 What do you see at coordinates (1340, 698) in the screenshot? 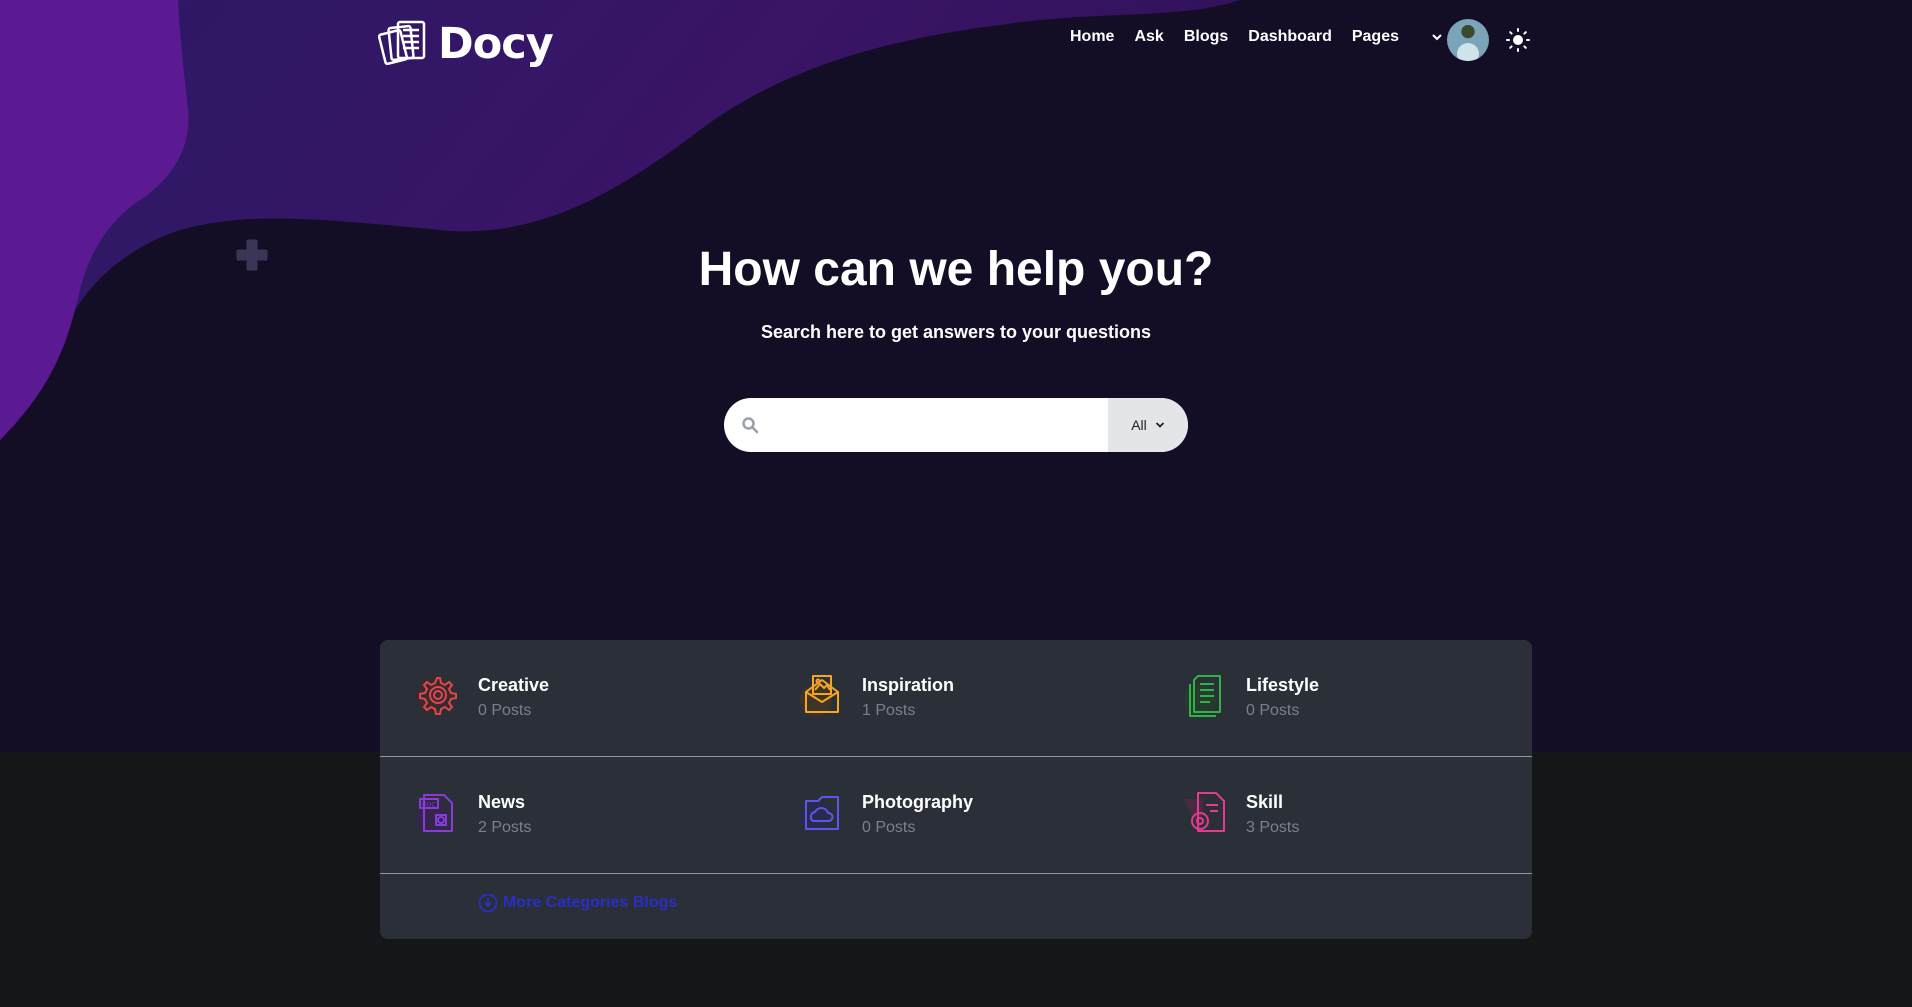
I see `category-lifestyle: Lifestyle 0 Posts` at bounding box center [1340, 698].